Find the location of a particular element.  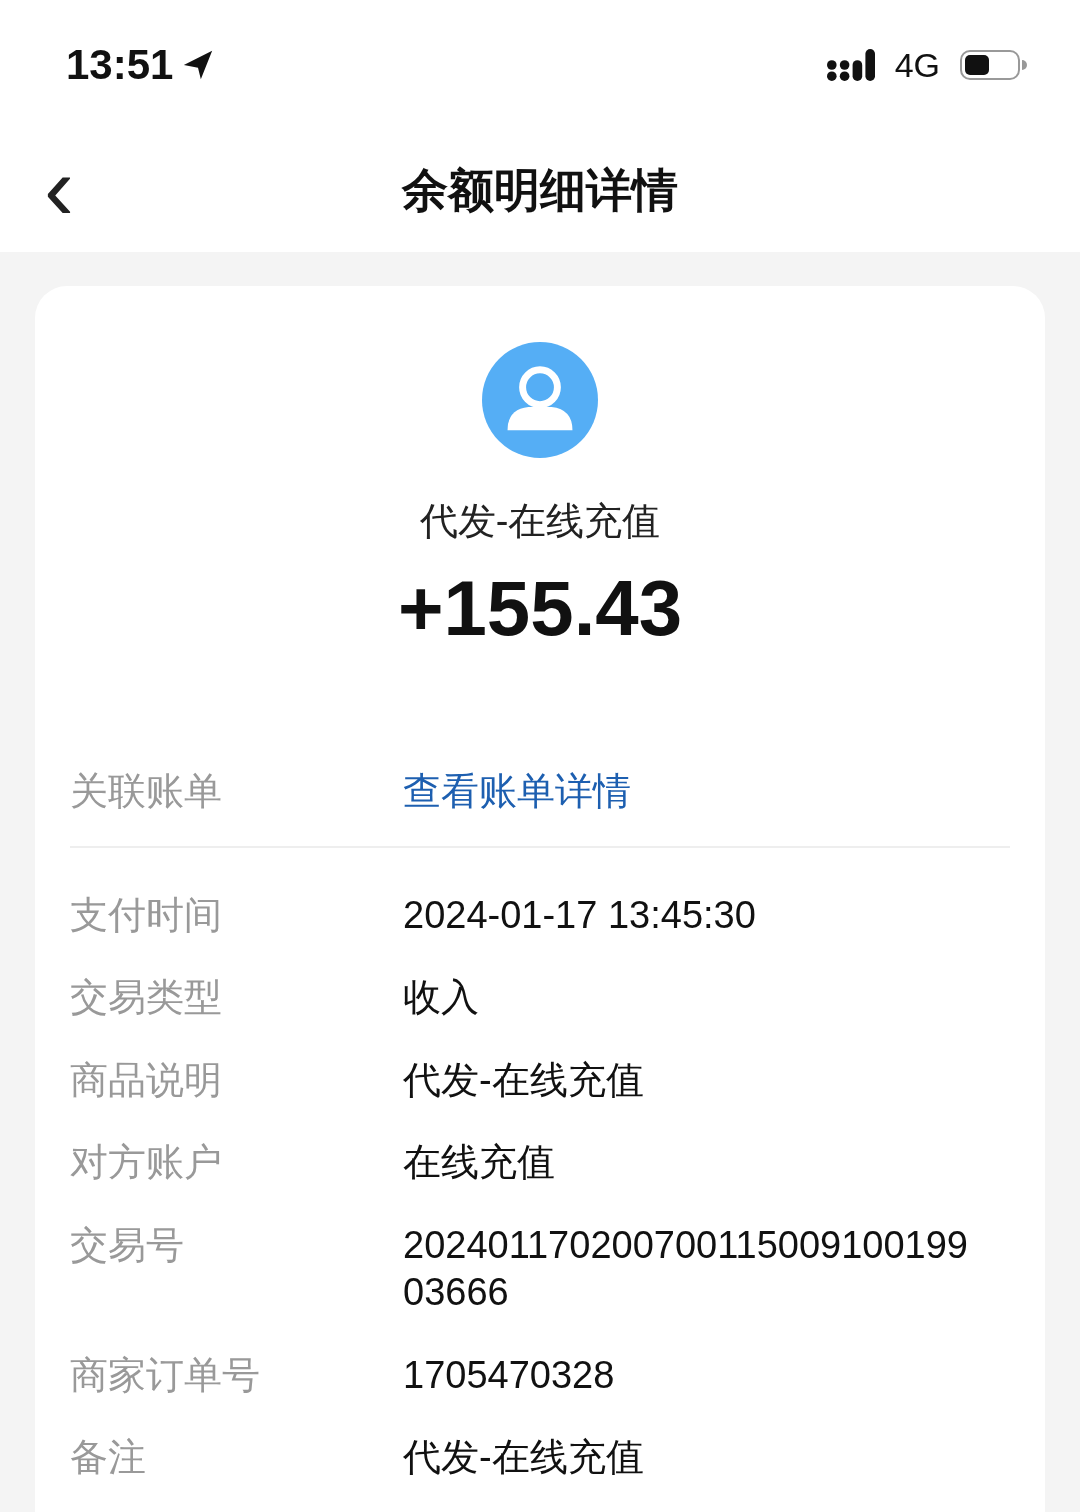

field-label: 交易号 is located at coordinates (127, 1245).